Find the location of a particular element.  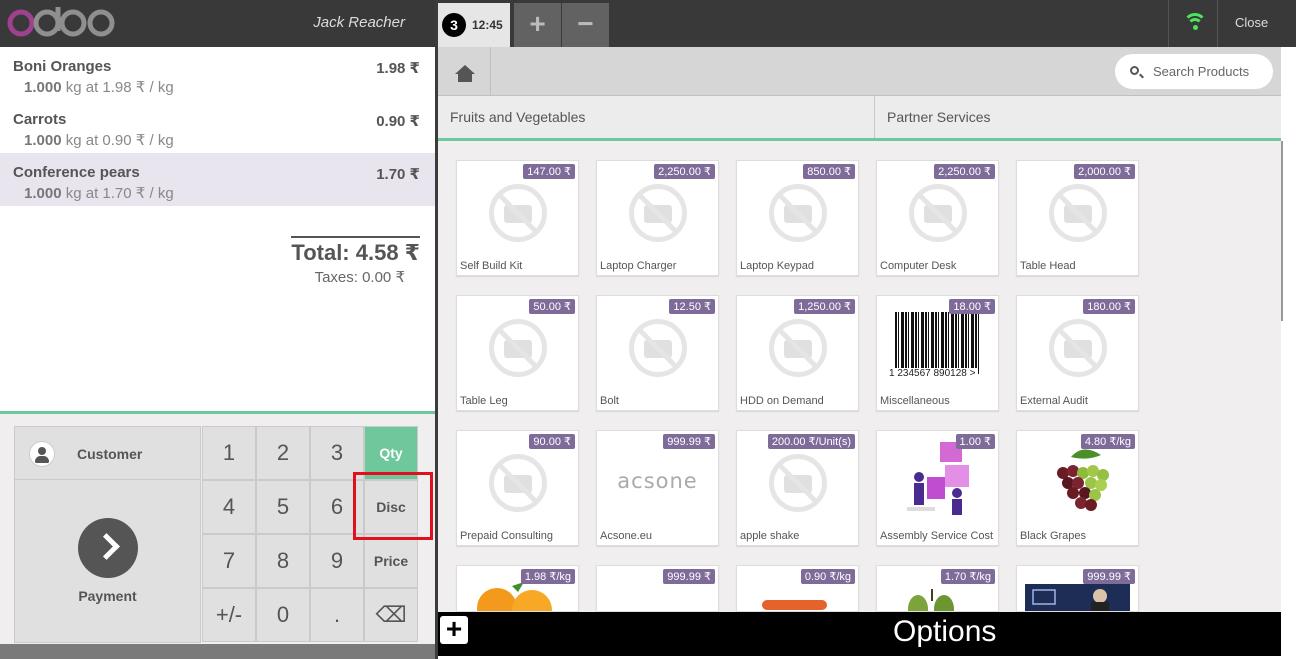

price-tag: 50.00 ₹ is located at coordinates (552, 306).